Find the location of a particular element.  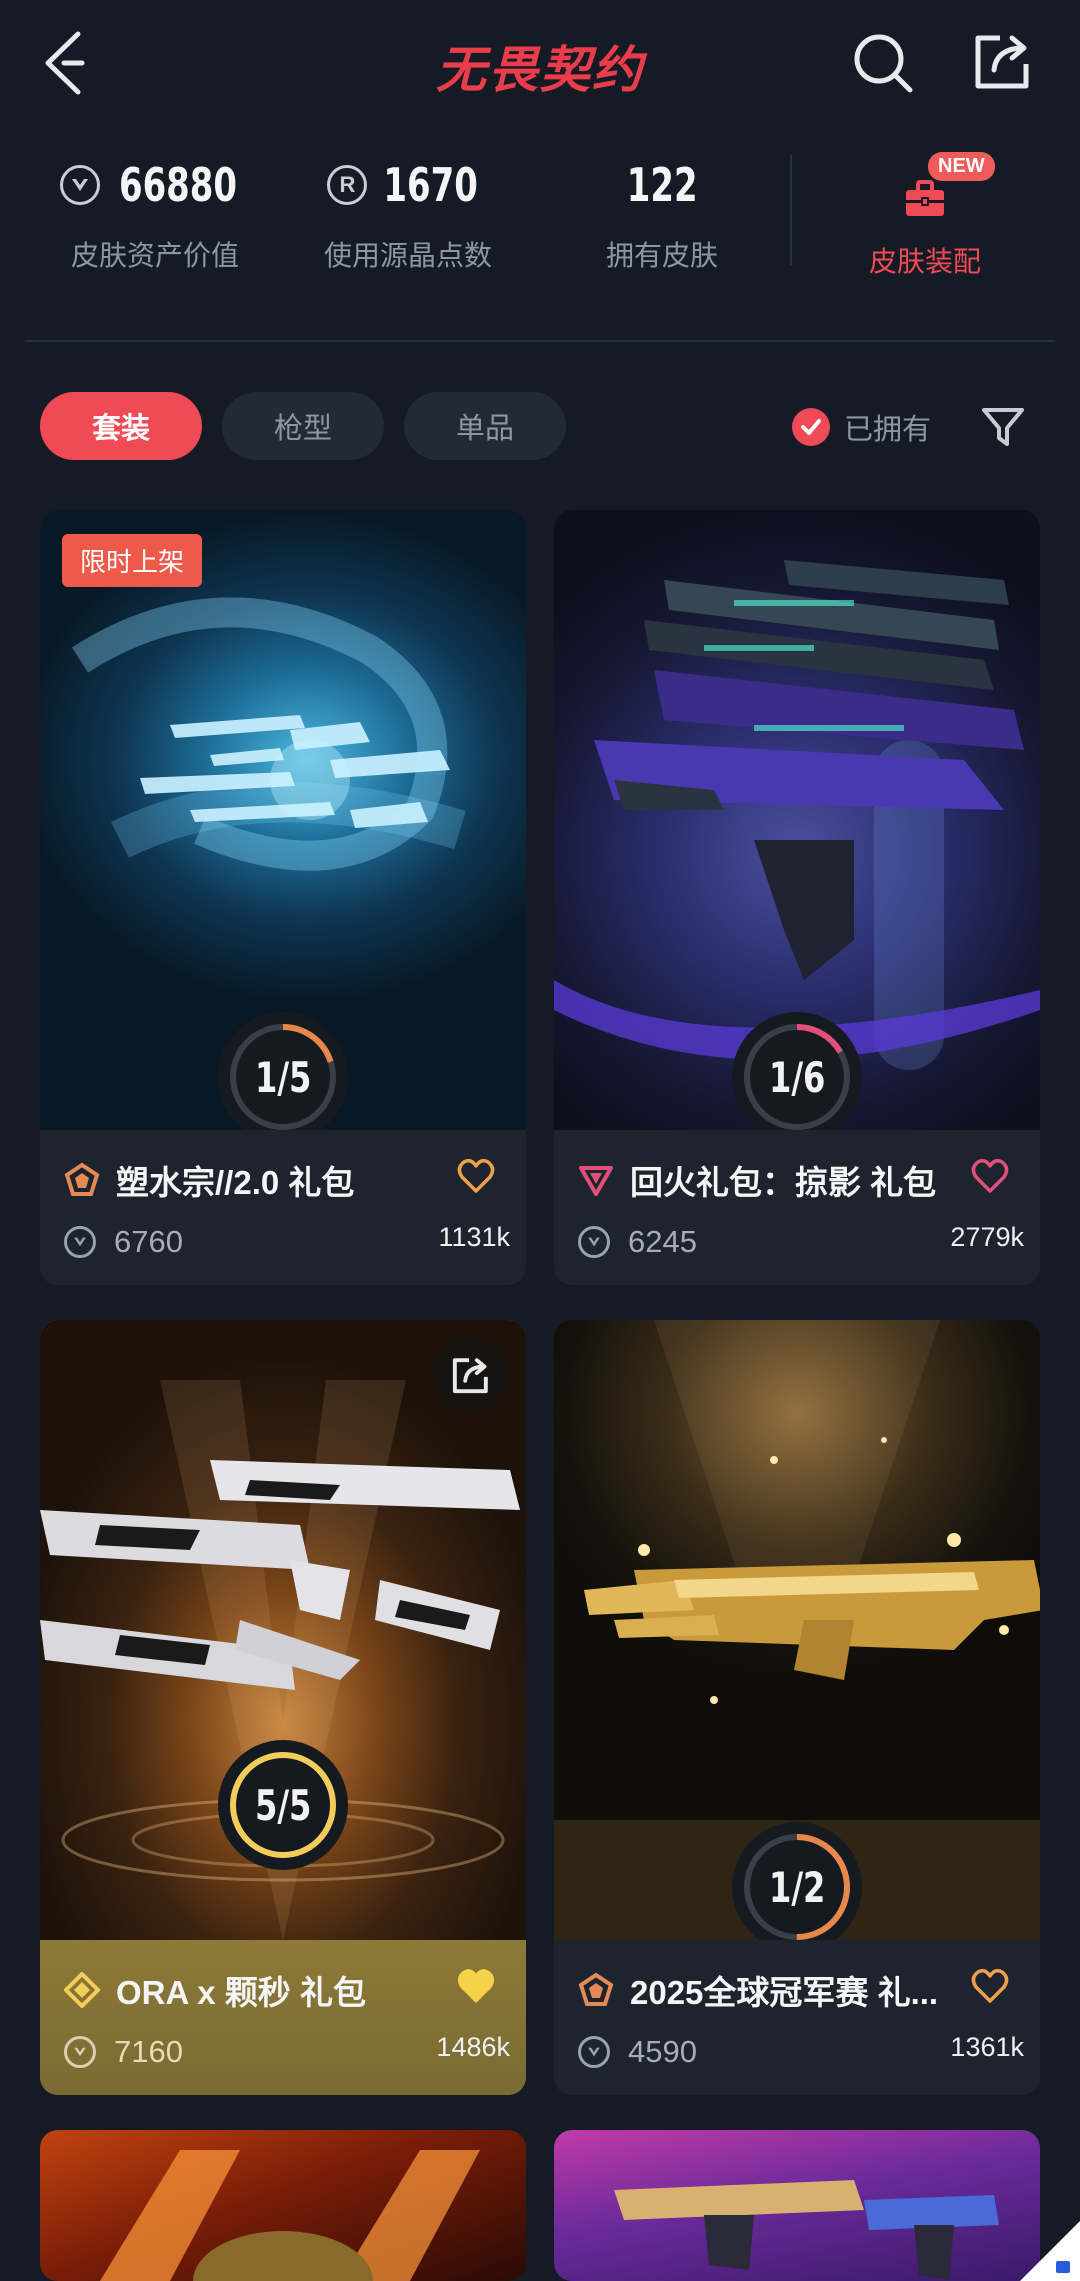

limited-time-tag: 限时上架 is located at coordinates (132, 560).